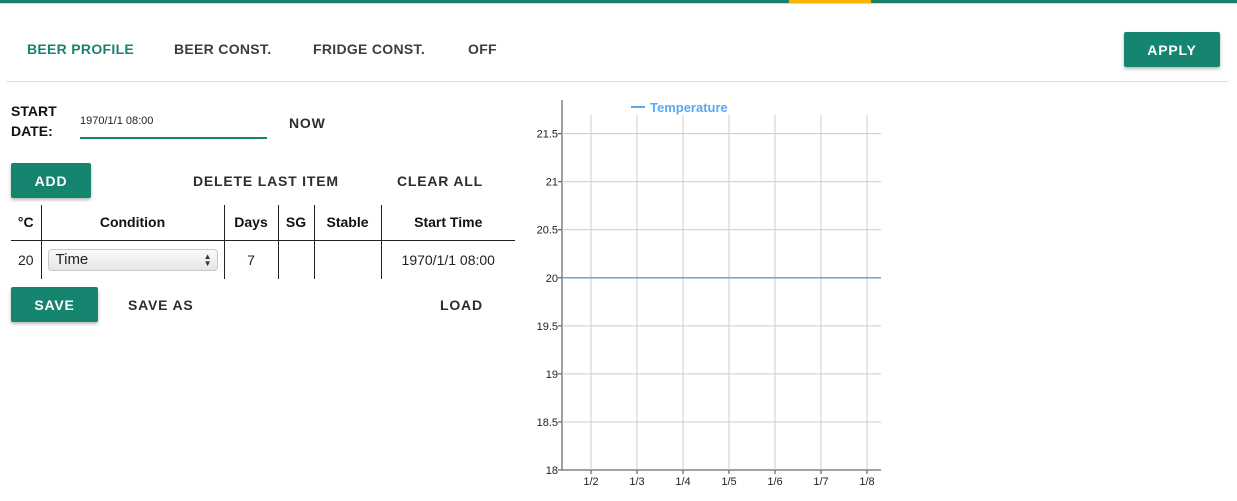 The height and width of the screenshot is (501, 1237). Describe the element at coordinates (440, 181) in the screenshot. I see `clear-all-button: CLEAR ALL` at that location.